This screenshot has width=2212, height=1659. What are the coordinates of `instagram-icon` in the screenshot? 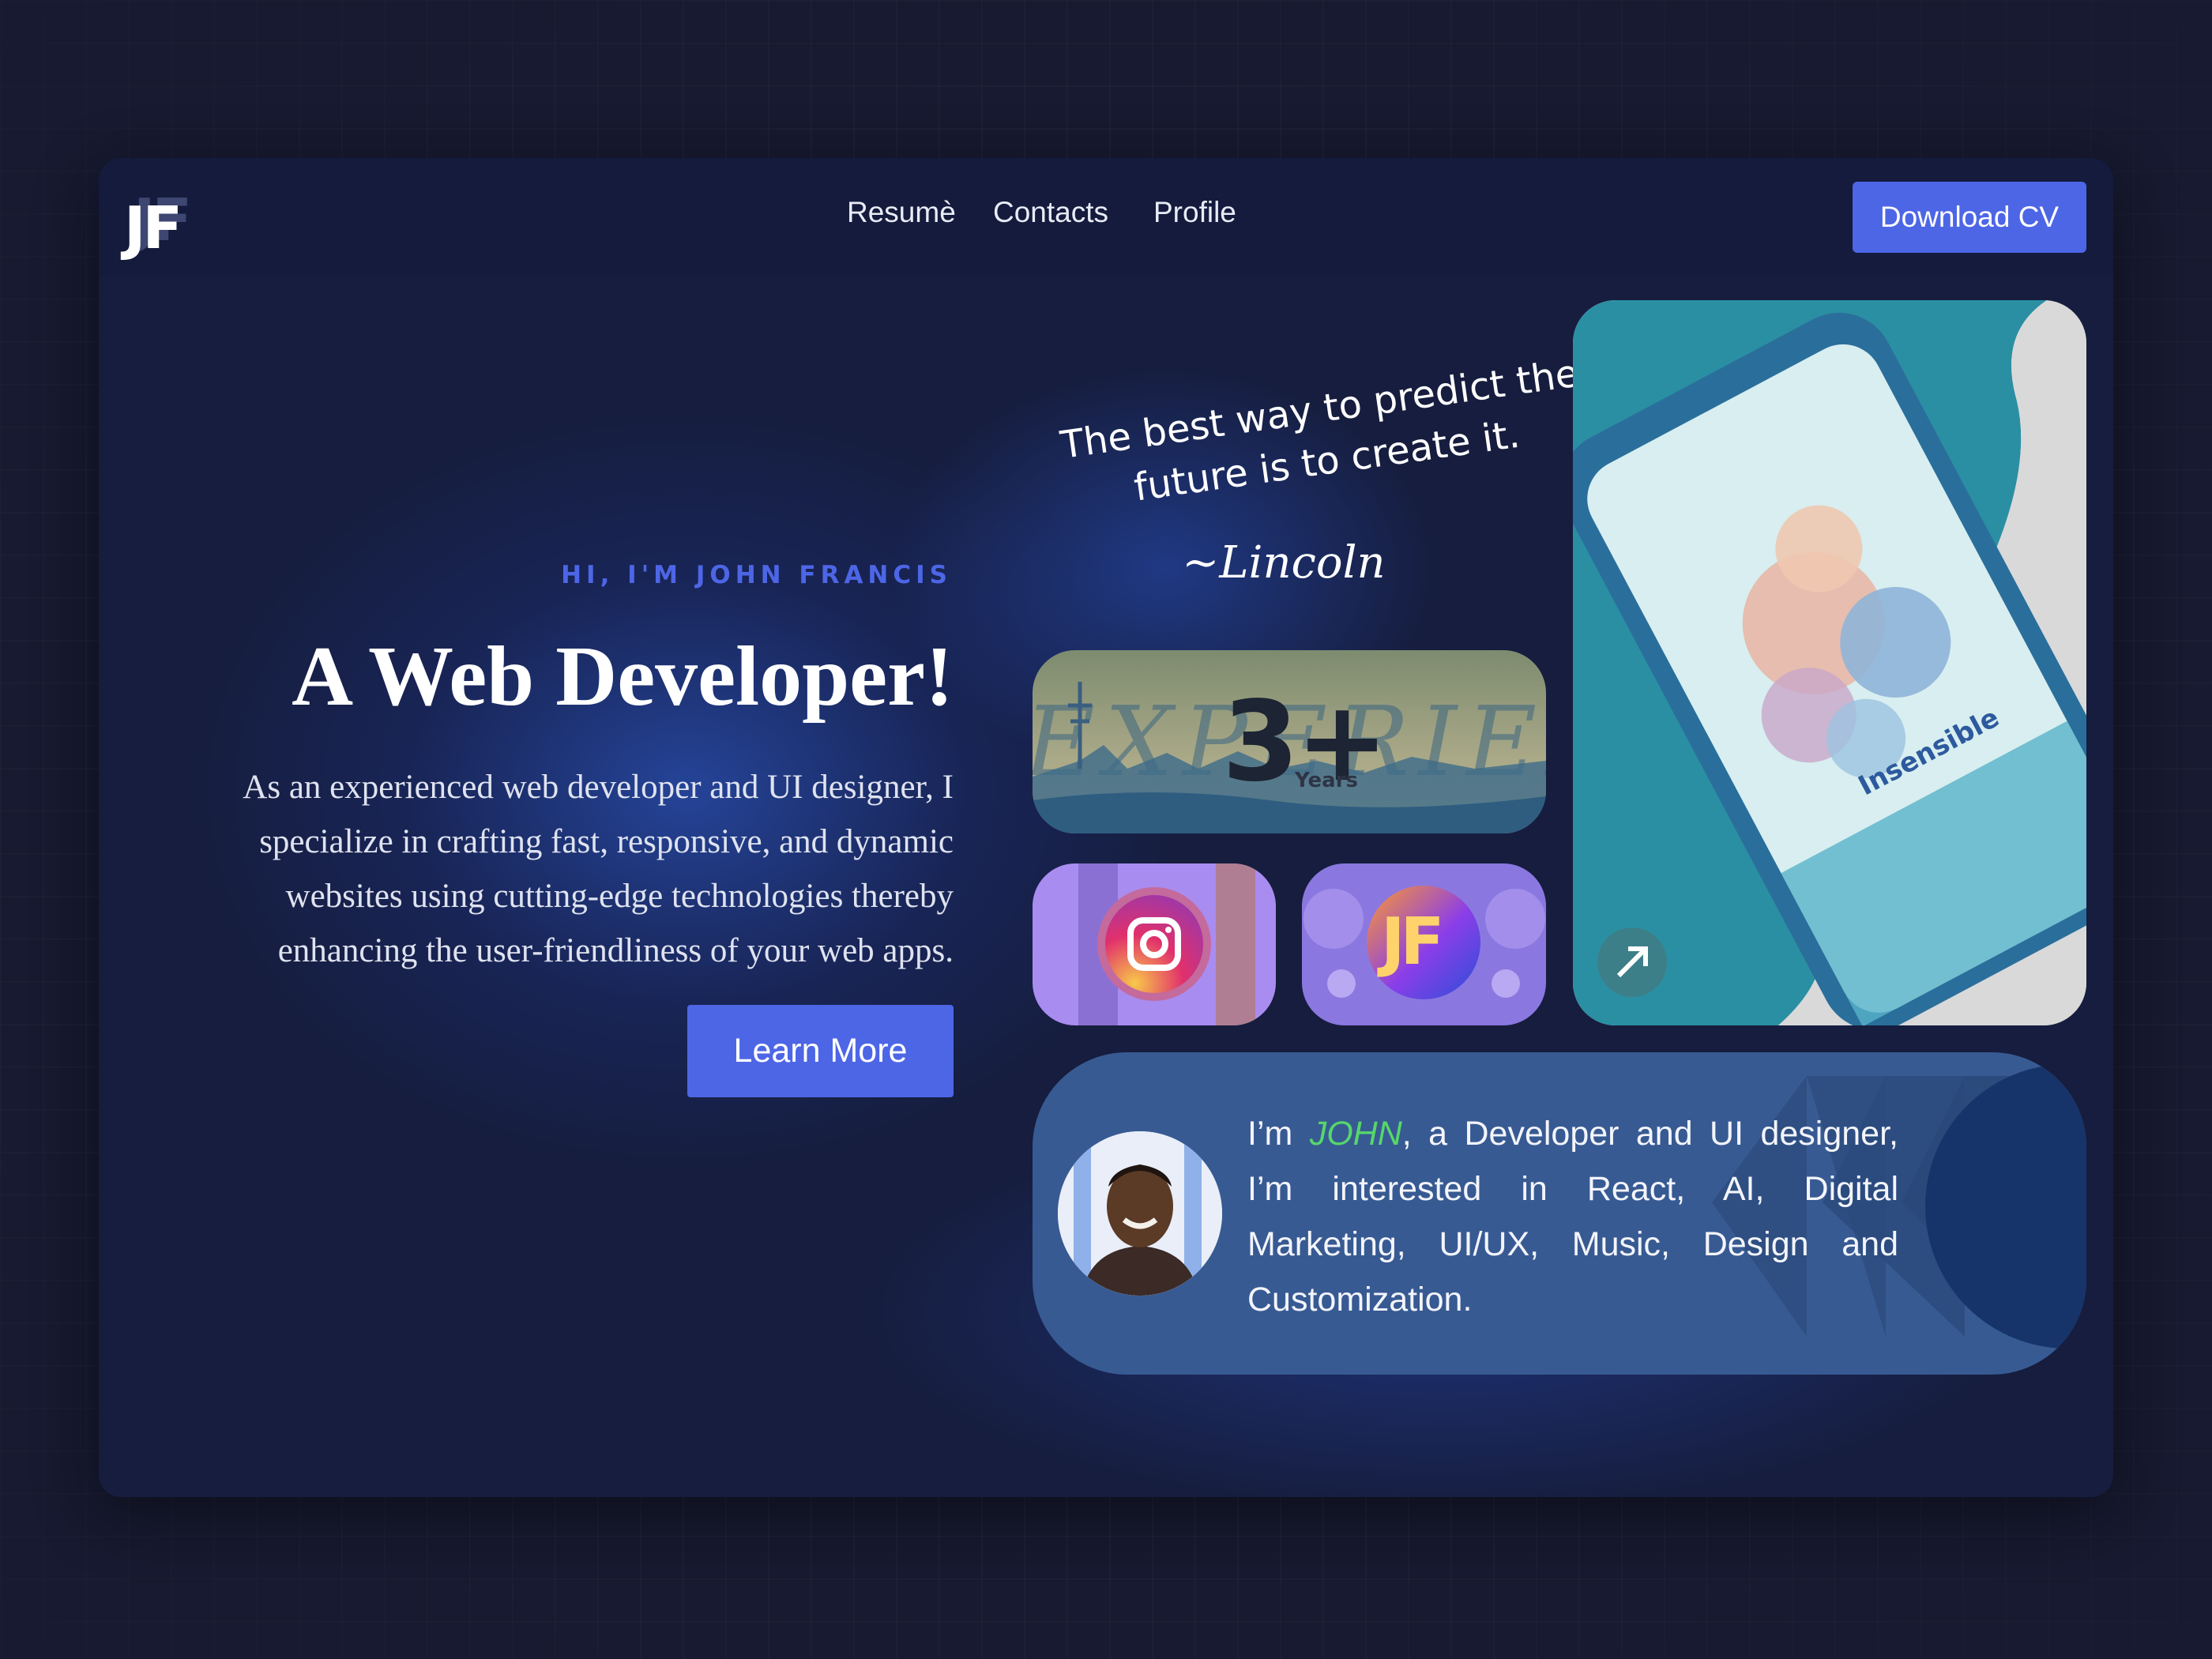 It's located at (1167, 944).